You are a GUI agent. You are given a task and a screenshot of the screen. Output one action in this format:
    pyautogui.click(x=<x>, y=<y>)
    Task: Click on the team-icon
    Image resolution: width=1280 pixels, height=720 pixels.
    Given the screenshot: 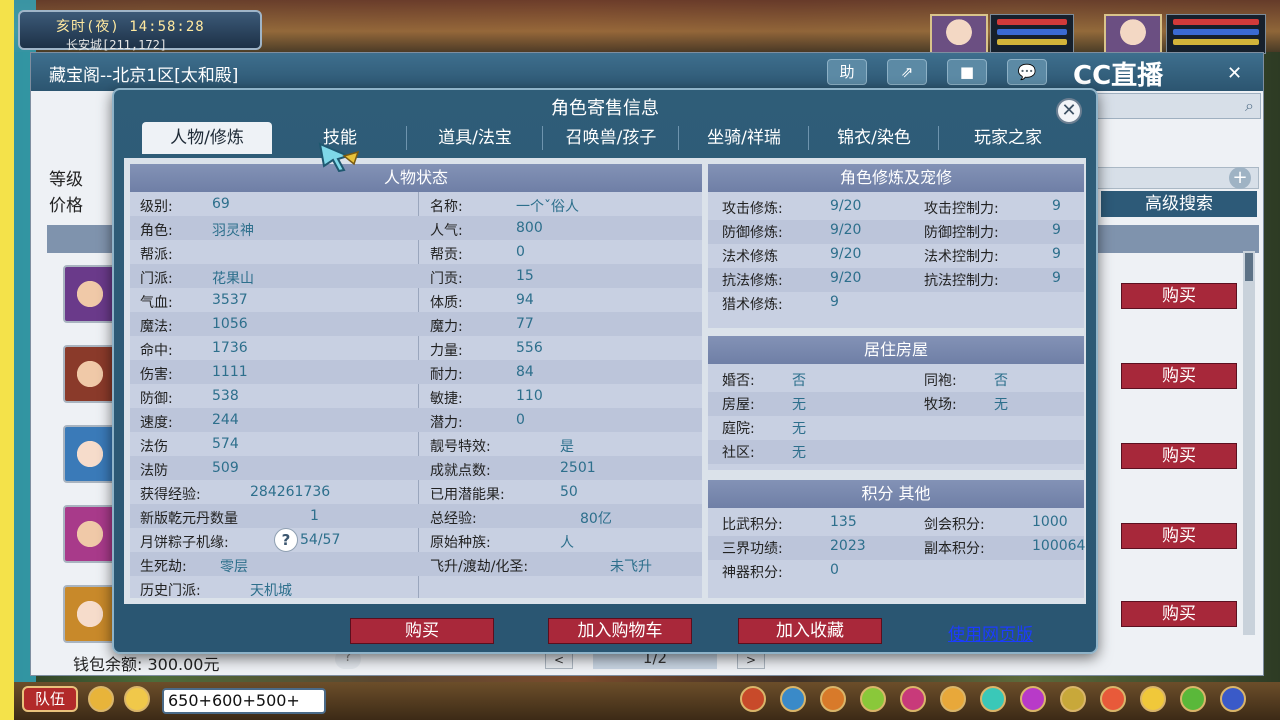 What is the action you would take?
    pyautogui.click(x=793, y=699)
    